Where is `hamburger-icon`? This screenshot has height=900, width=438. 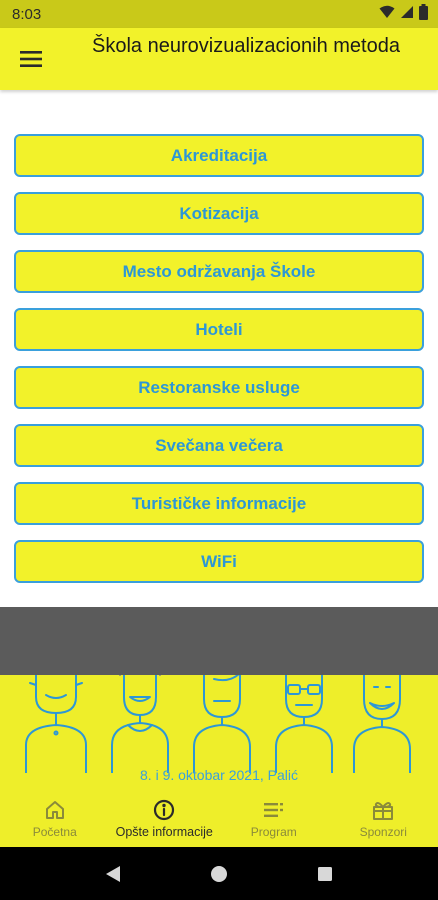 hamburger-icon is located at coordinates (31, 59).